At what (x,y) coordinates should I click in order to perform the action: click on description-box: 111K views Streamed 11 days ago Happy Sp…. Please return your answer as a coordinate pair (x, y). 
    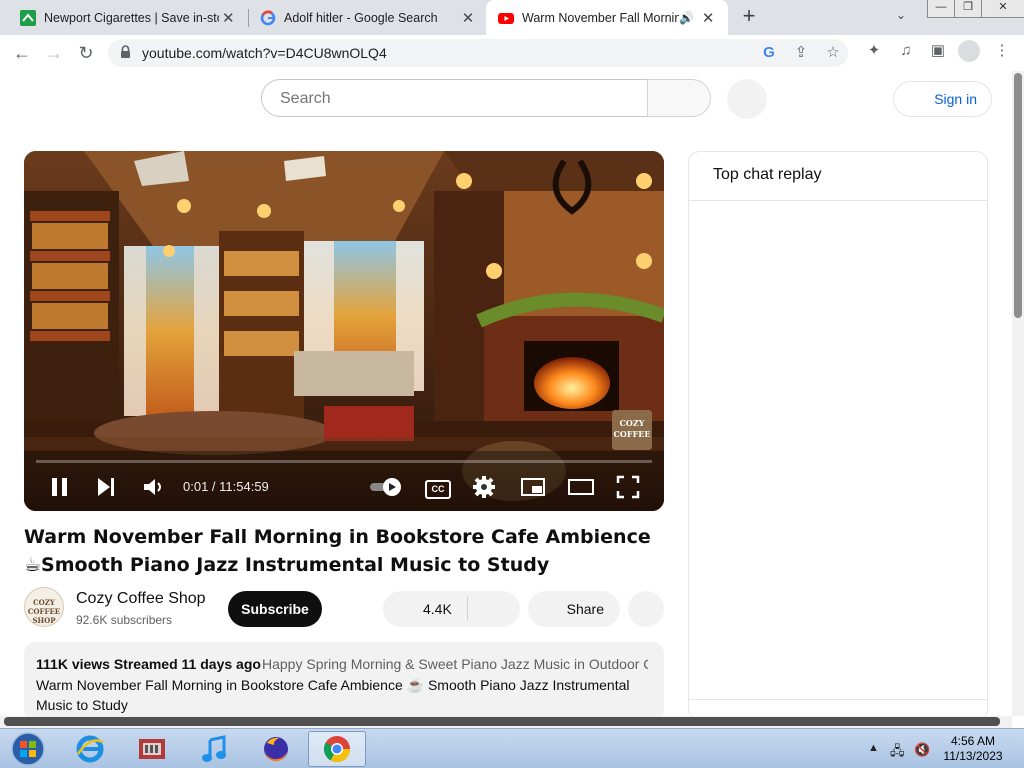
    Looking at the image, I should click on (344, 679).